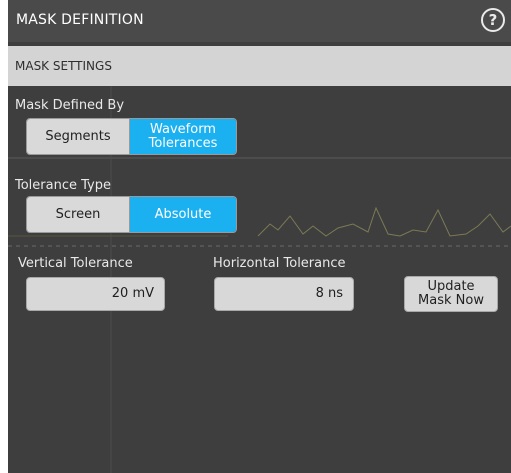 The width and height of the screenshot is (511, 473). What do you see at coordinates (63, 185) in the screenshot?
I see `tolerance-type-label: Tolerance Type` at bounding box center [63, 185].